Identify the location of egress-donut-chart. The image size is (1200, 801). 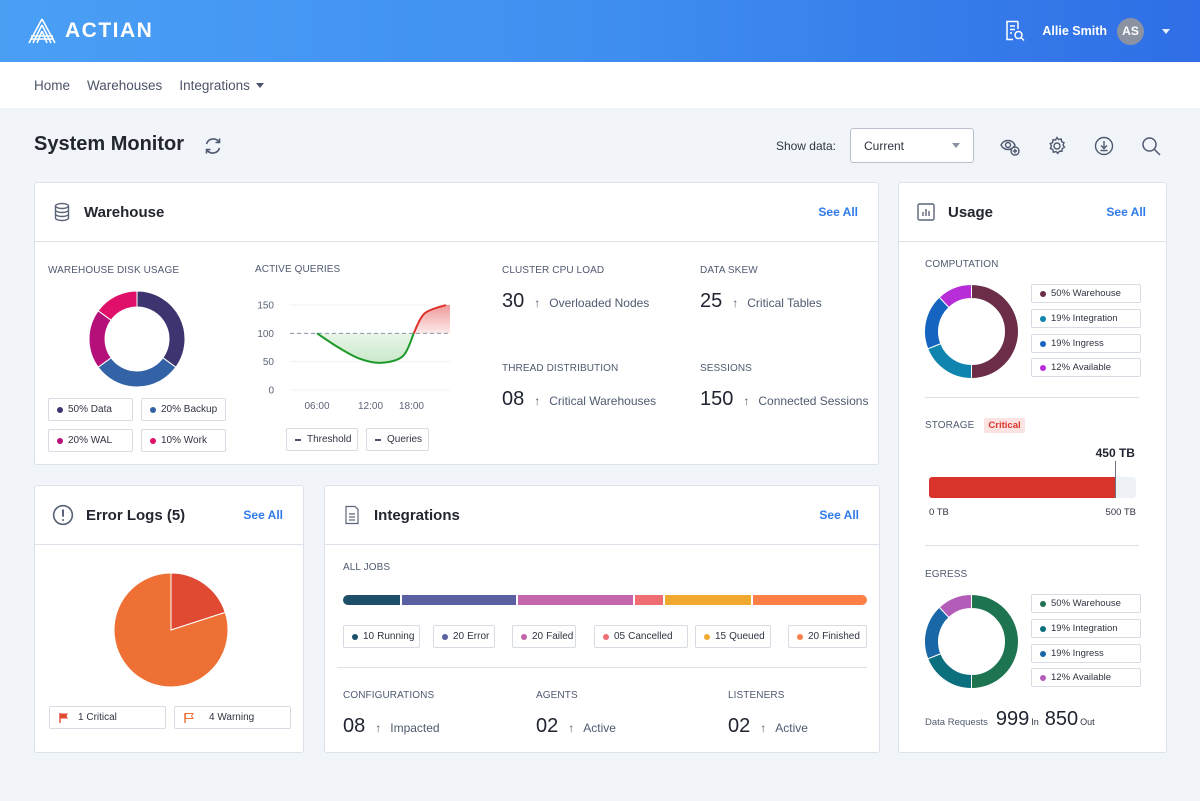
(971, 641).